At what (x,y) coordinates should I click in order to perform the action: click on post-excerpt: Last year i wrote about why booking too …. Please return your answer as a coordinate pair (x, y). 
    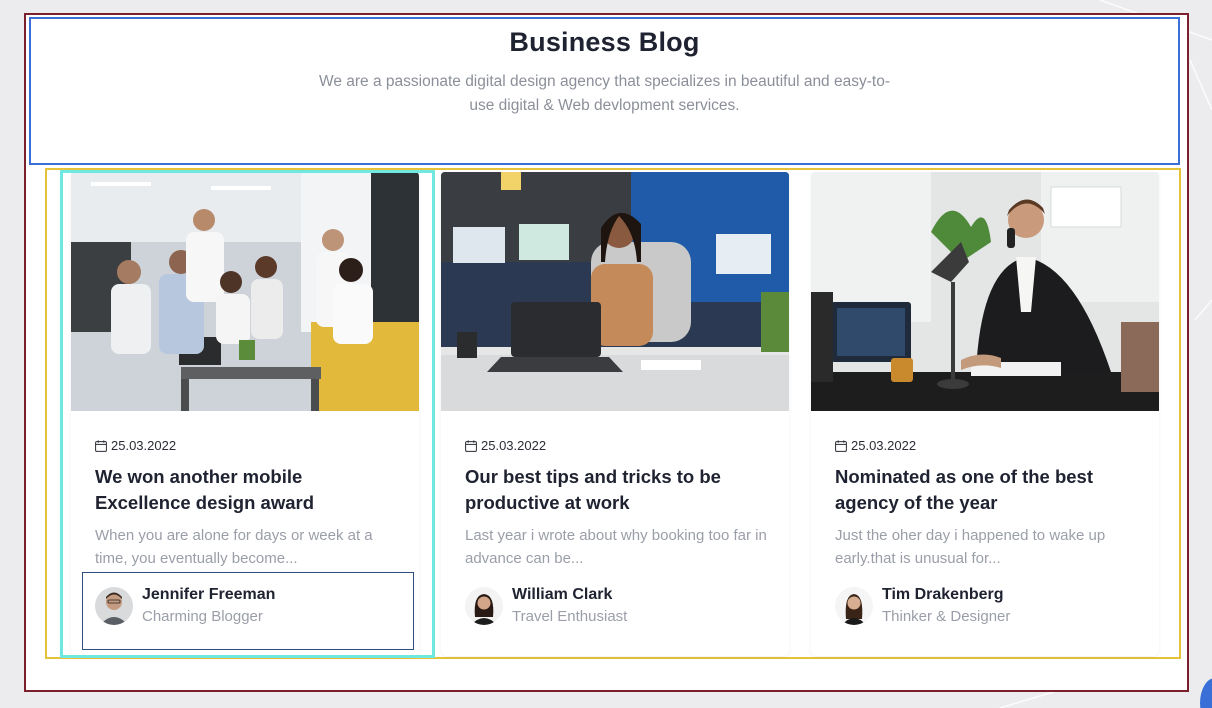
    Looking at the image, I should click on (616, 547).